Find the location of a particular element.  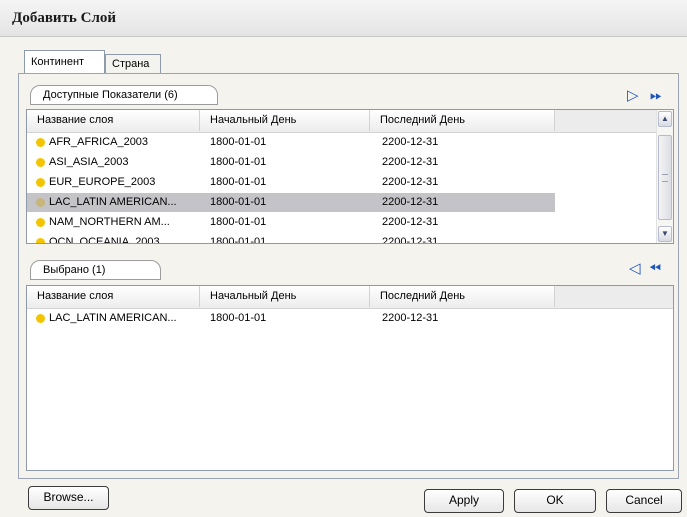

play-left-icon: ◁ is located at coordinates (635, 268).